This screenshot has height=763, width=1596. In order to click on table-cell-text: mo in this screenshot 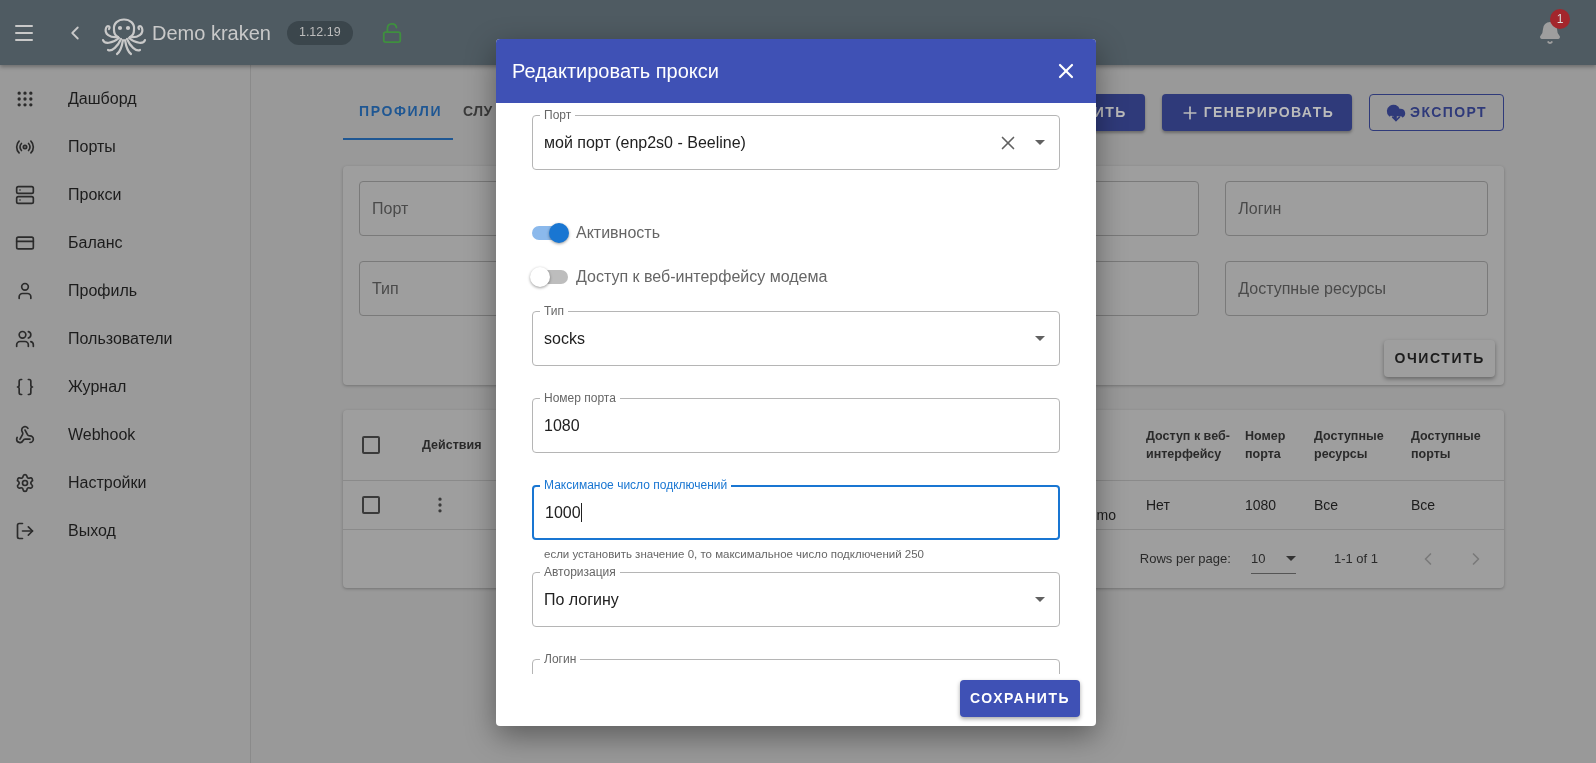, I will do `click(1106, 515)`.